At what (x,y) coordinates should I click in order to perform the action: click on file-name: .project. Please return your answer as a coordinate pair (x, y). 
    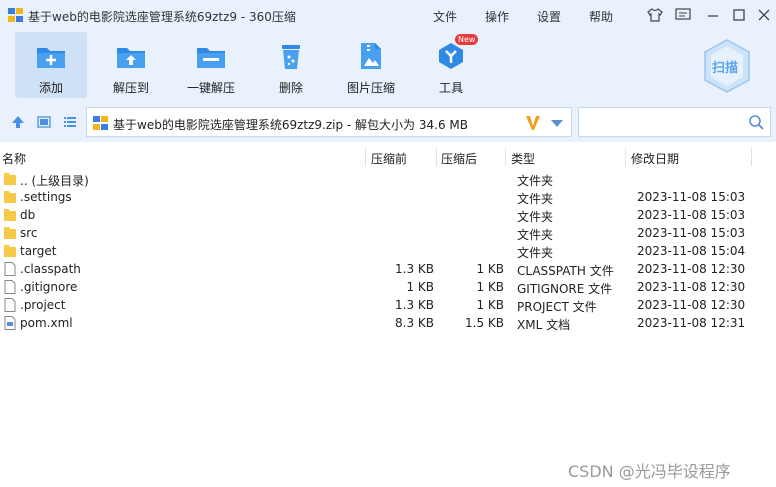
    Looking at the image, I should click on (43, 305).